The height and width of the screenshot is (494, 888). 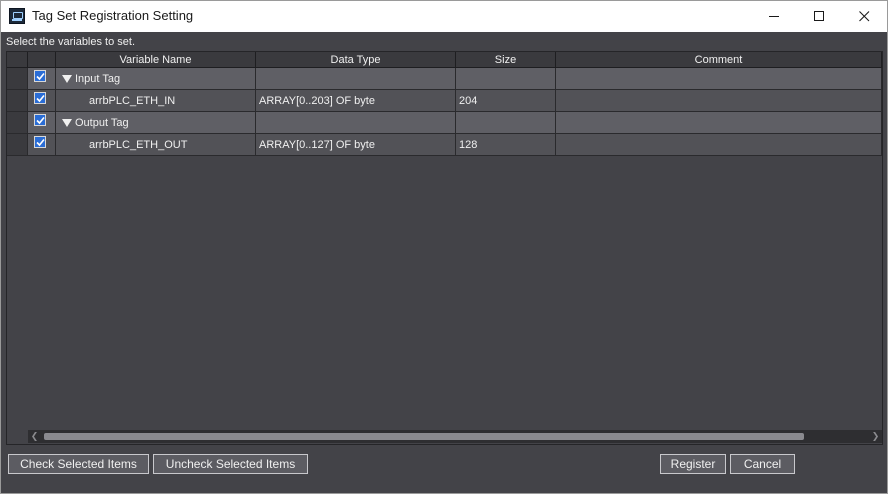 I want to click on scroll-right-icon: ❯, so click(x=875, y=436).